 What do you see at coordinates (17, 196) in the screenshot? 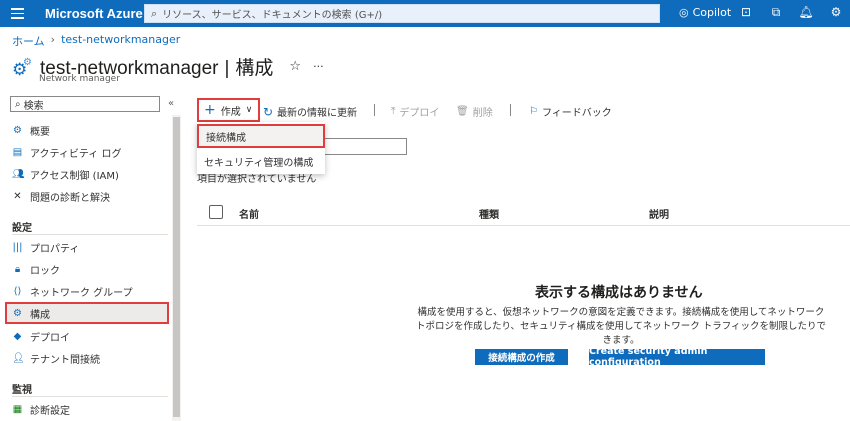
I see `wrench-icon: ✕` at bounding box center [17, 196].